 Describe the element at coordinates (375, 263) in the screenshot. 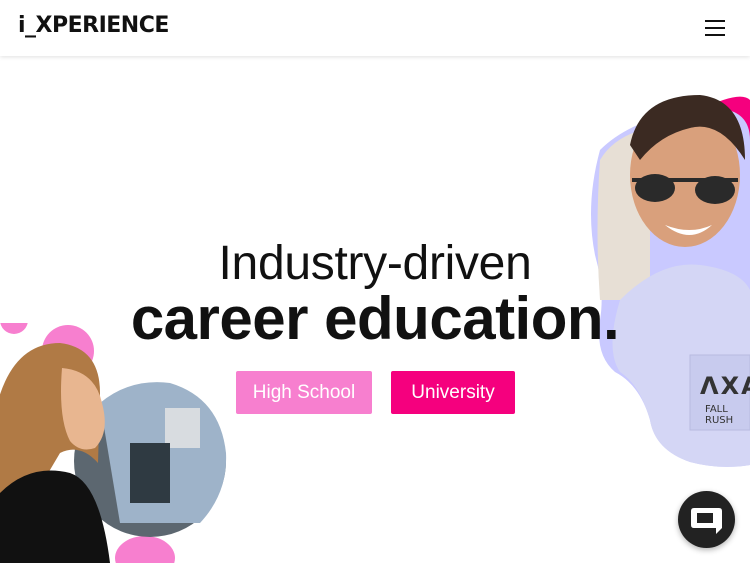

I see `hero-headline-line1: Industry-driven` at that location.